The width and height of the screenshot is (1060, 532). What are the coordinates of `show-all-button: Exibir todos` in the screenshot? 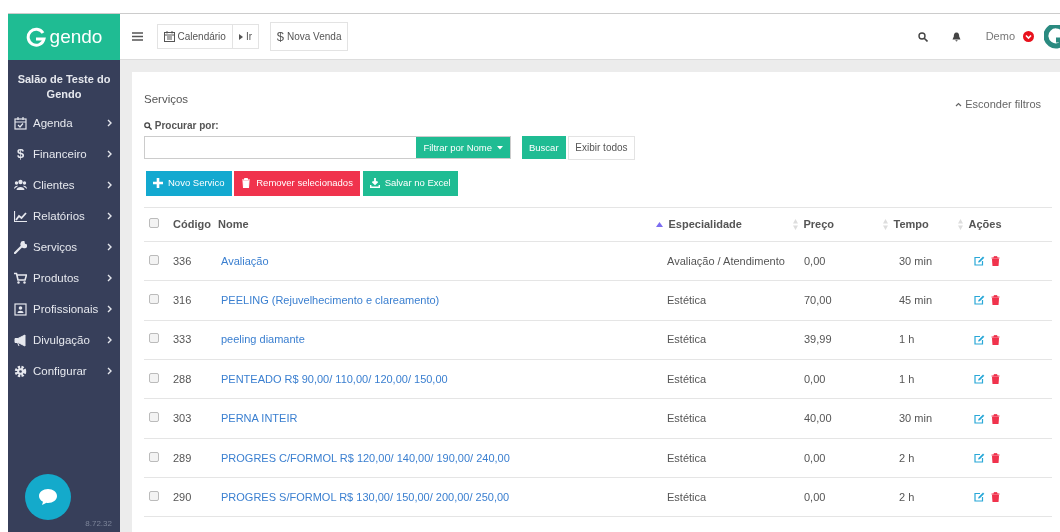 It's located at (601, 147).